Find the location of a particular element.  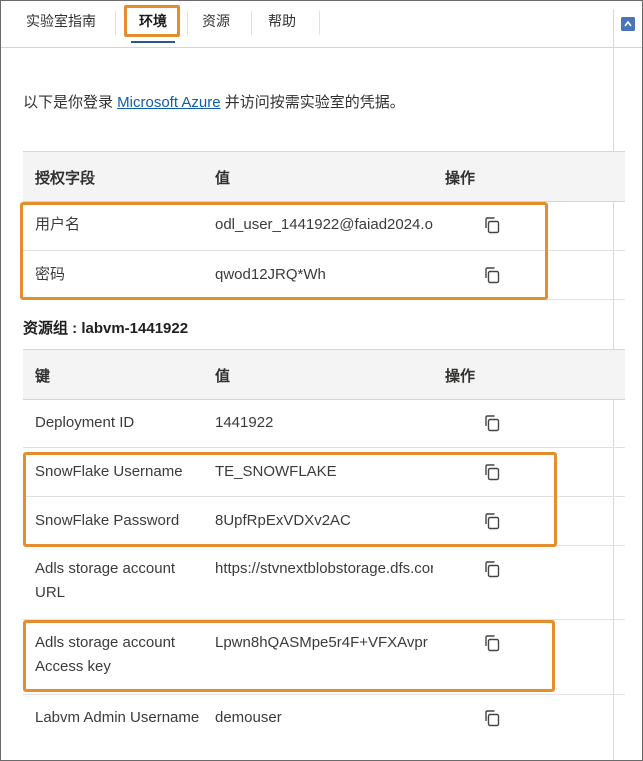

expand-icon is located at coordinates (628, 24).